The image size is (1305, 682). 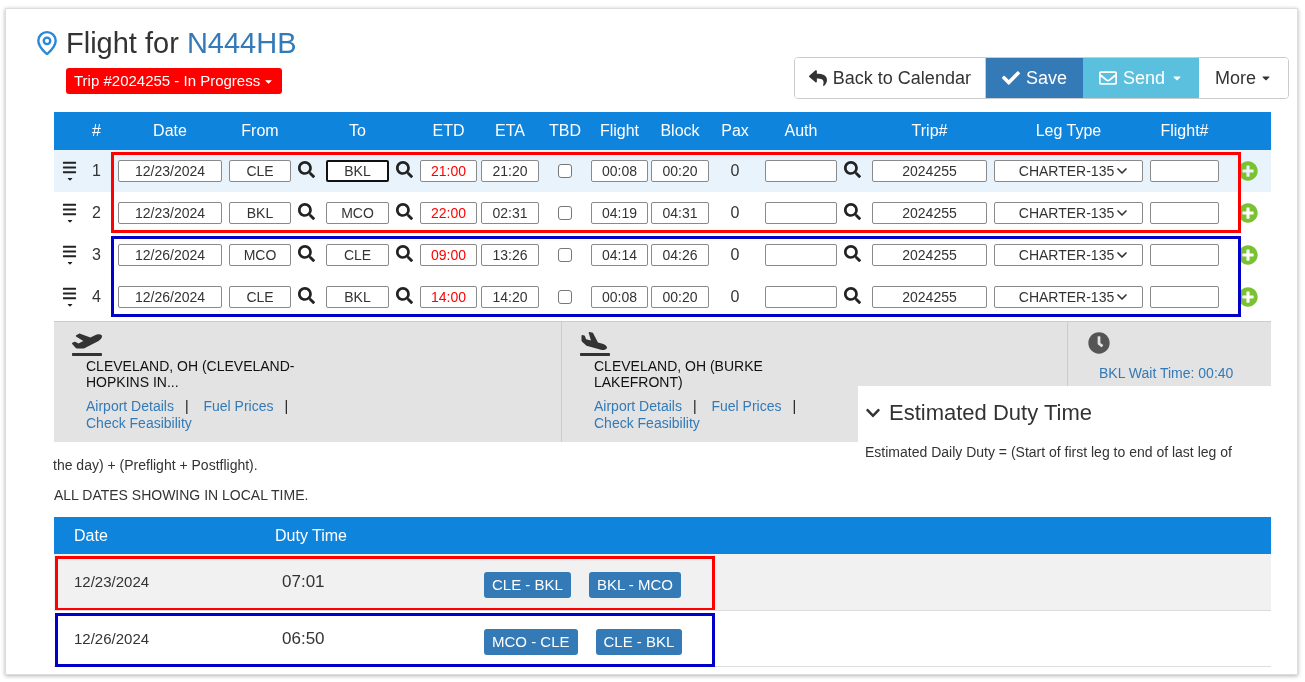 What do you see at coordinates (890, 78) in the screenshot?
I see `back-to-calendar-button: Back to Calendar` at bounding box center [890, 78].